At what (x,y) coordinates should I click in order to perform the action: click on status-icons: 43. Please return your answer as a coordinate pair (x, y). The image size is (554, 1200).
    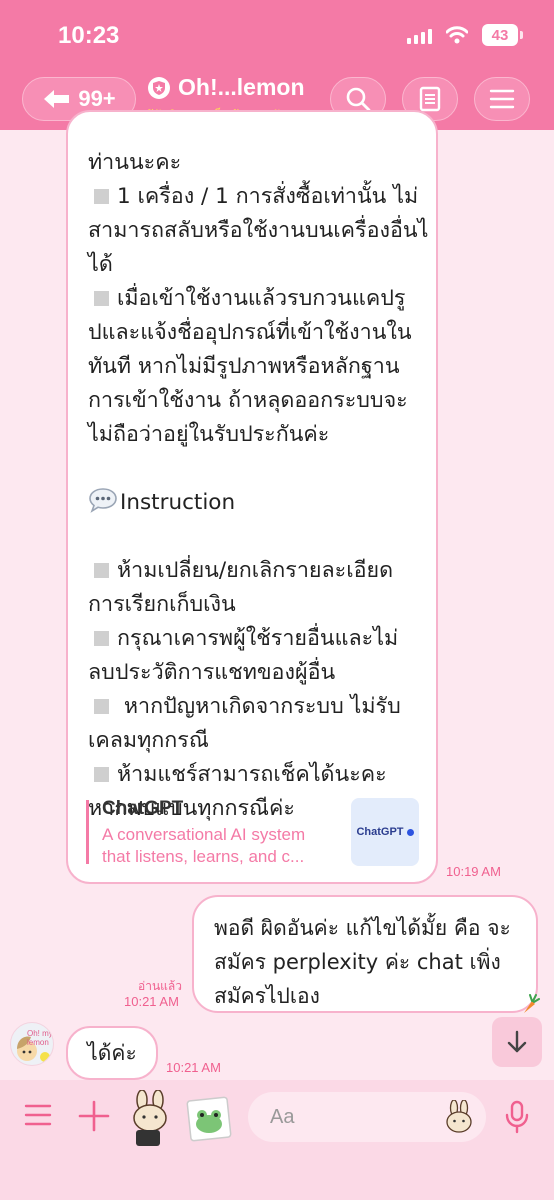
    Looking at the image, I should click on (465, 35).